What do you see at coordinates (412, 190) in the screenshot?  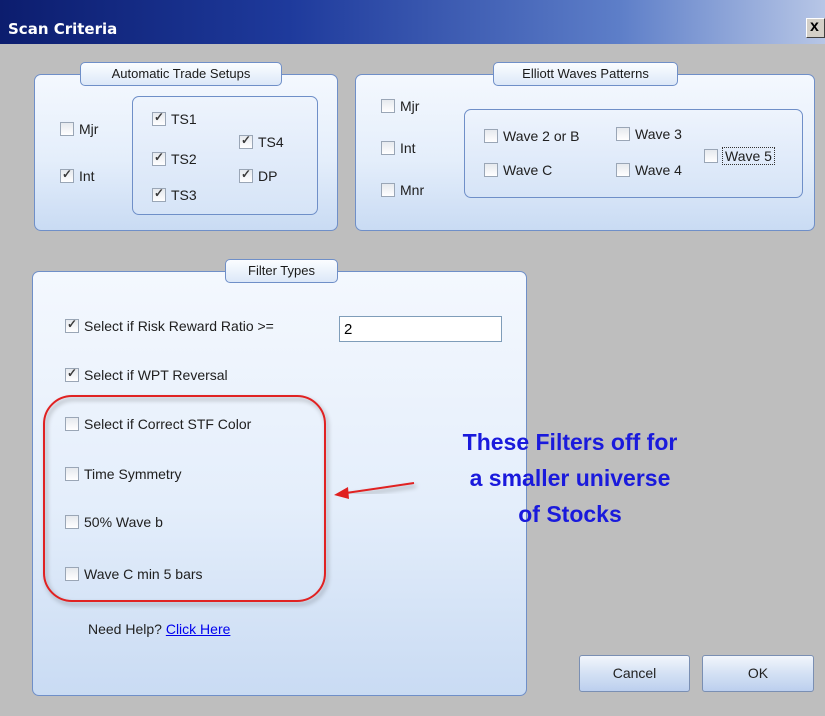 I see `checkbox-label: Mnr` at bounding box center [412, 190].